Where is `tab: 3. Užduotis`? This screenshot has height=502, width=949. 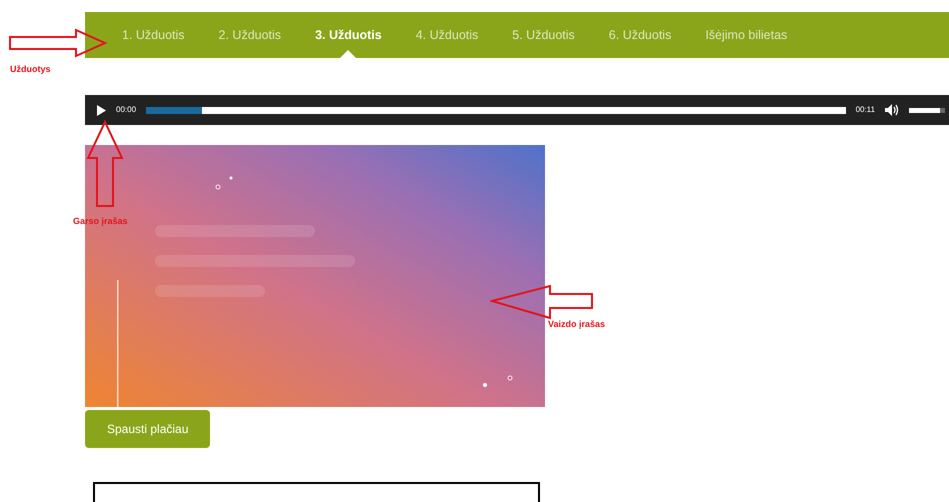 tab: 3. Užduotis is located at coordinates (348, 35).